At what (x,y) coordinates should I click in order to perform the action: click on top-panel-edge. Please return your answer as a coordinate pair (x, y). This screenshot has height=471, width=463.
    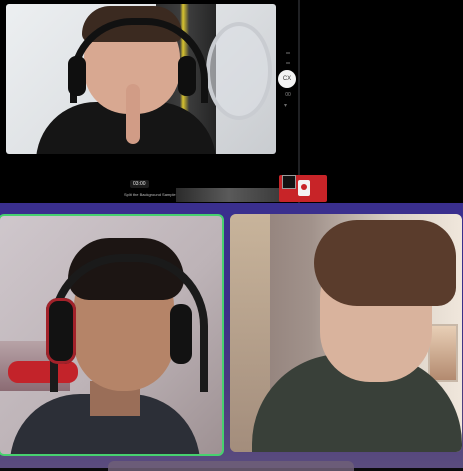
    Looking at the image, I should click on (396, 188).